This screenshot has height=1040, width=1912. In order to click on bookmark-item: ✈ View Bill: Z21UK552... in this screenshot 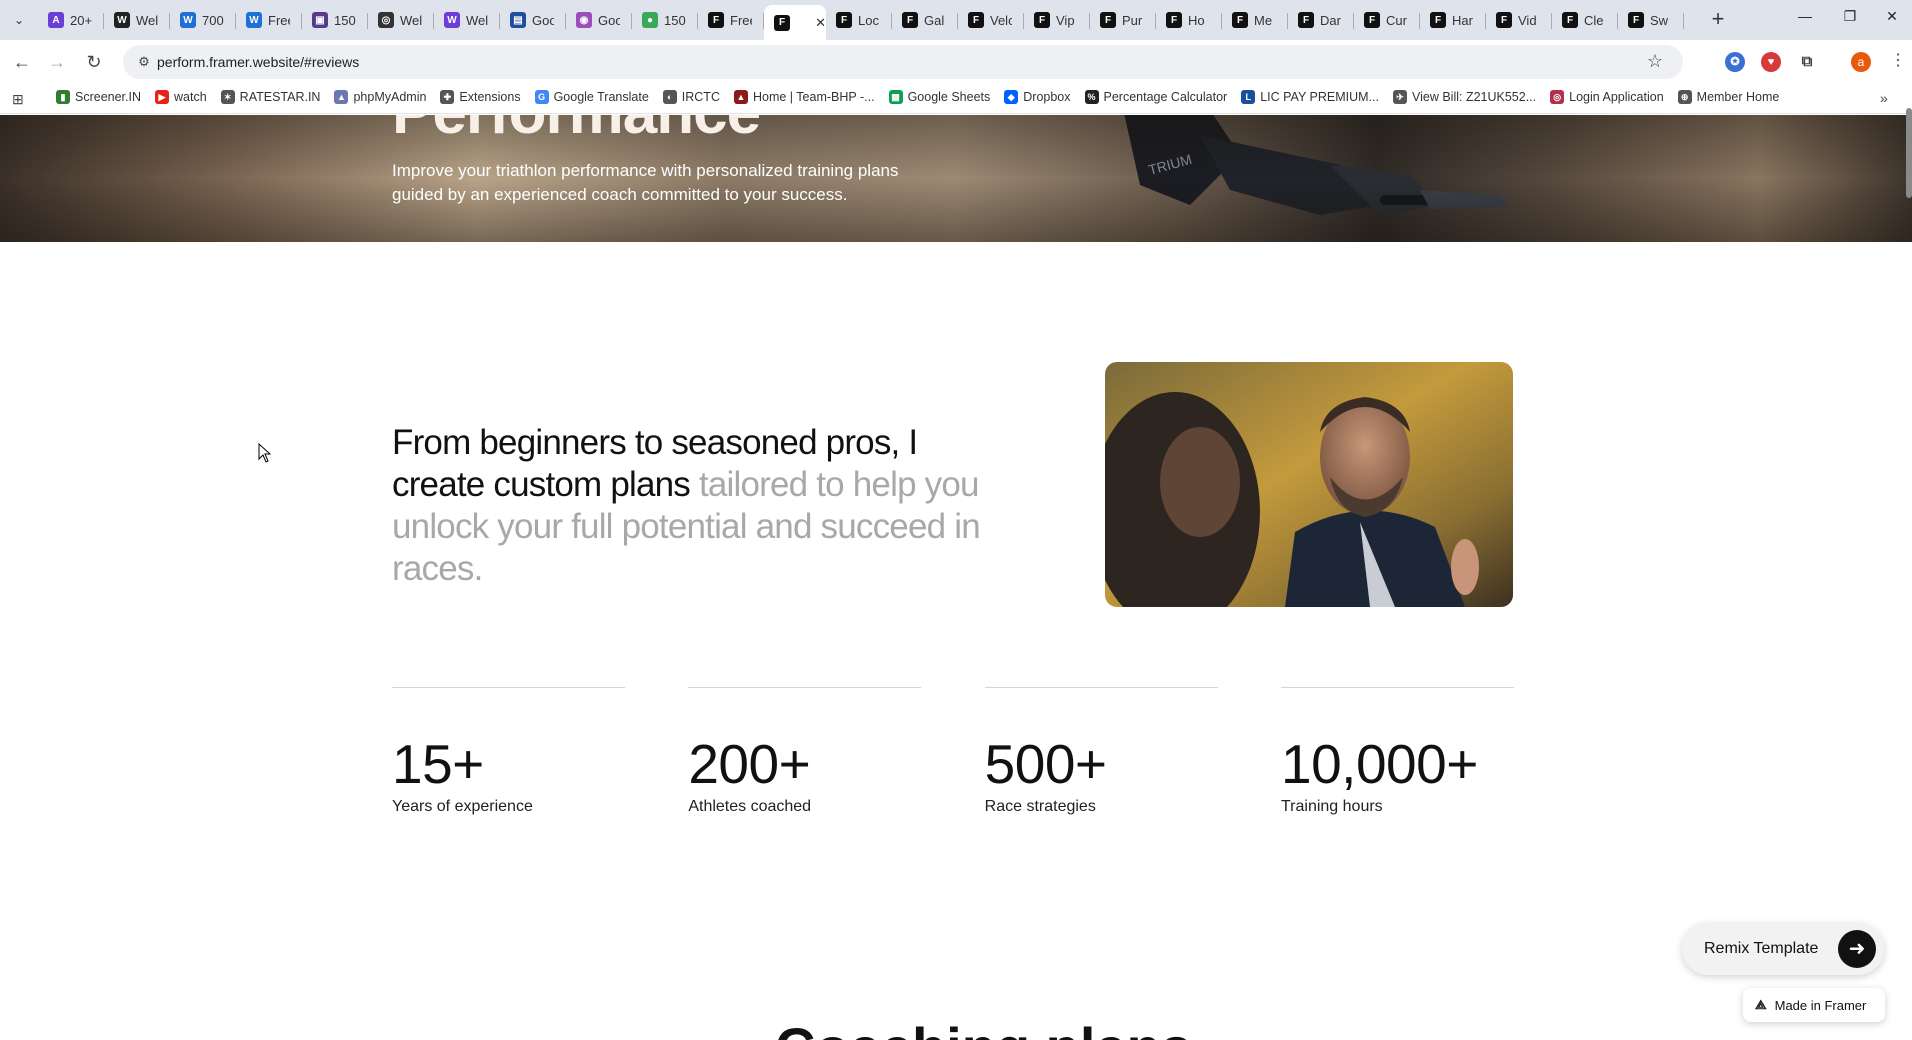, I will do `click(1464, 97)`.